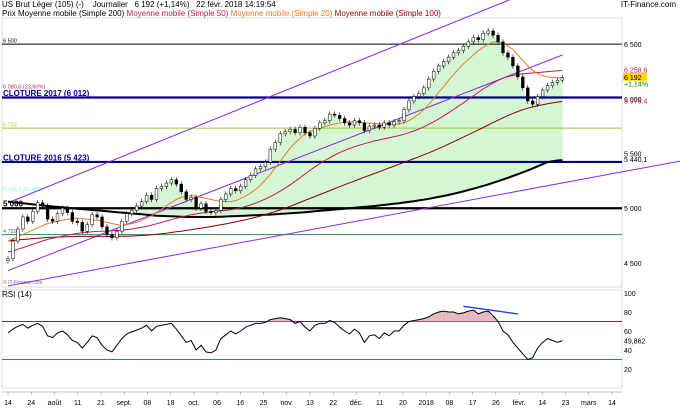  I want to click on x-tick-label-16: 11, so click(379, 403).